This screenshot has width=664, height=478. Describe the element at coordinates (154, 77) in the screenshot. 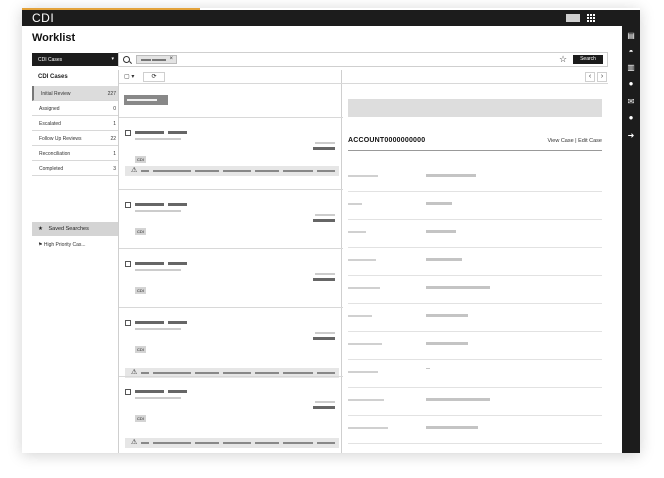

I see `refresh-icon: ⟳` at that location.